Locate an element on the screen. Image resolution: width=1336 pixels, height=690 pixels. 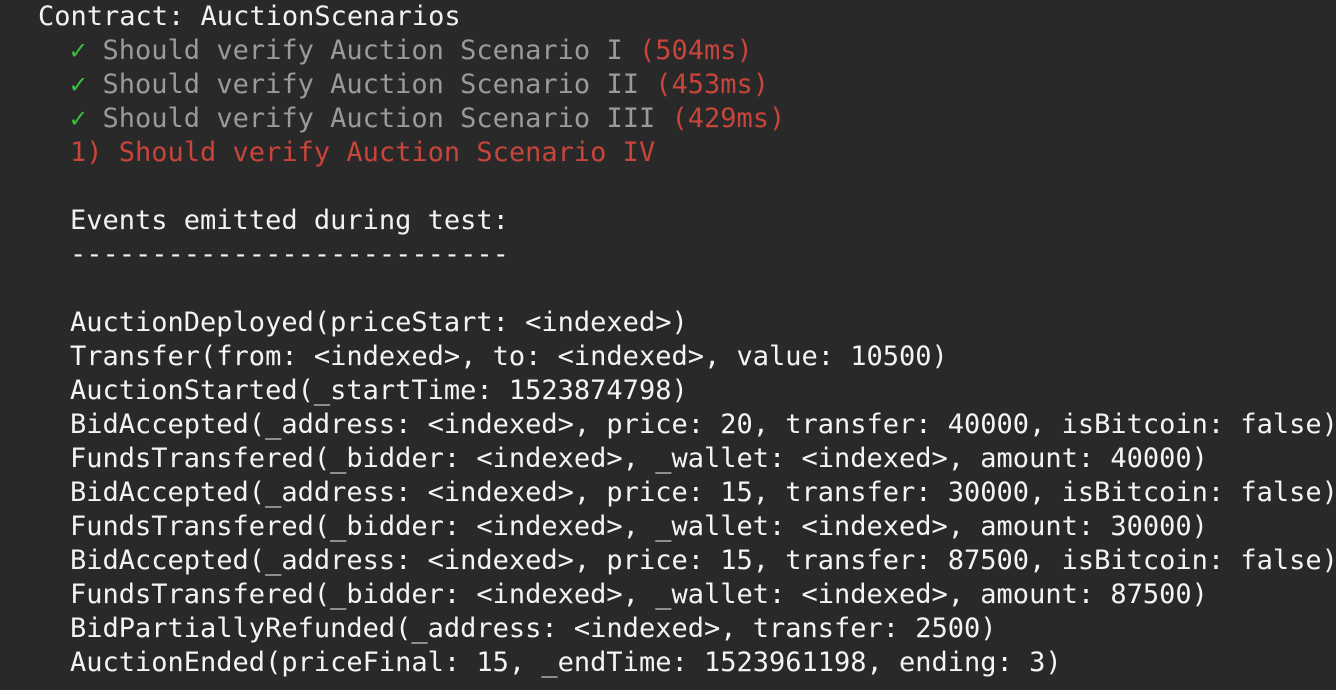
events-header: Events emitted during test: is located at coordinates (289, 220).